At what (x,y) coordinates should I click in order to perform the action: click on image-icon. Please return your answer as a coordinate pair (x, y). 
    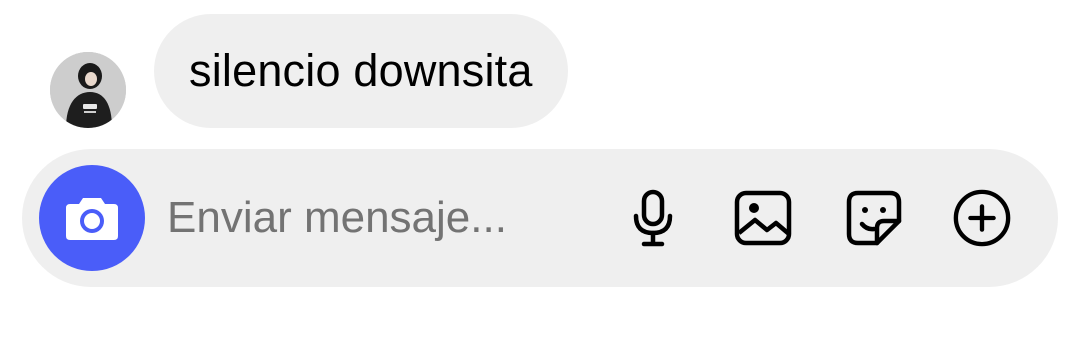
    Looking at the image, I should click on (763, 218).